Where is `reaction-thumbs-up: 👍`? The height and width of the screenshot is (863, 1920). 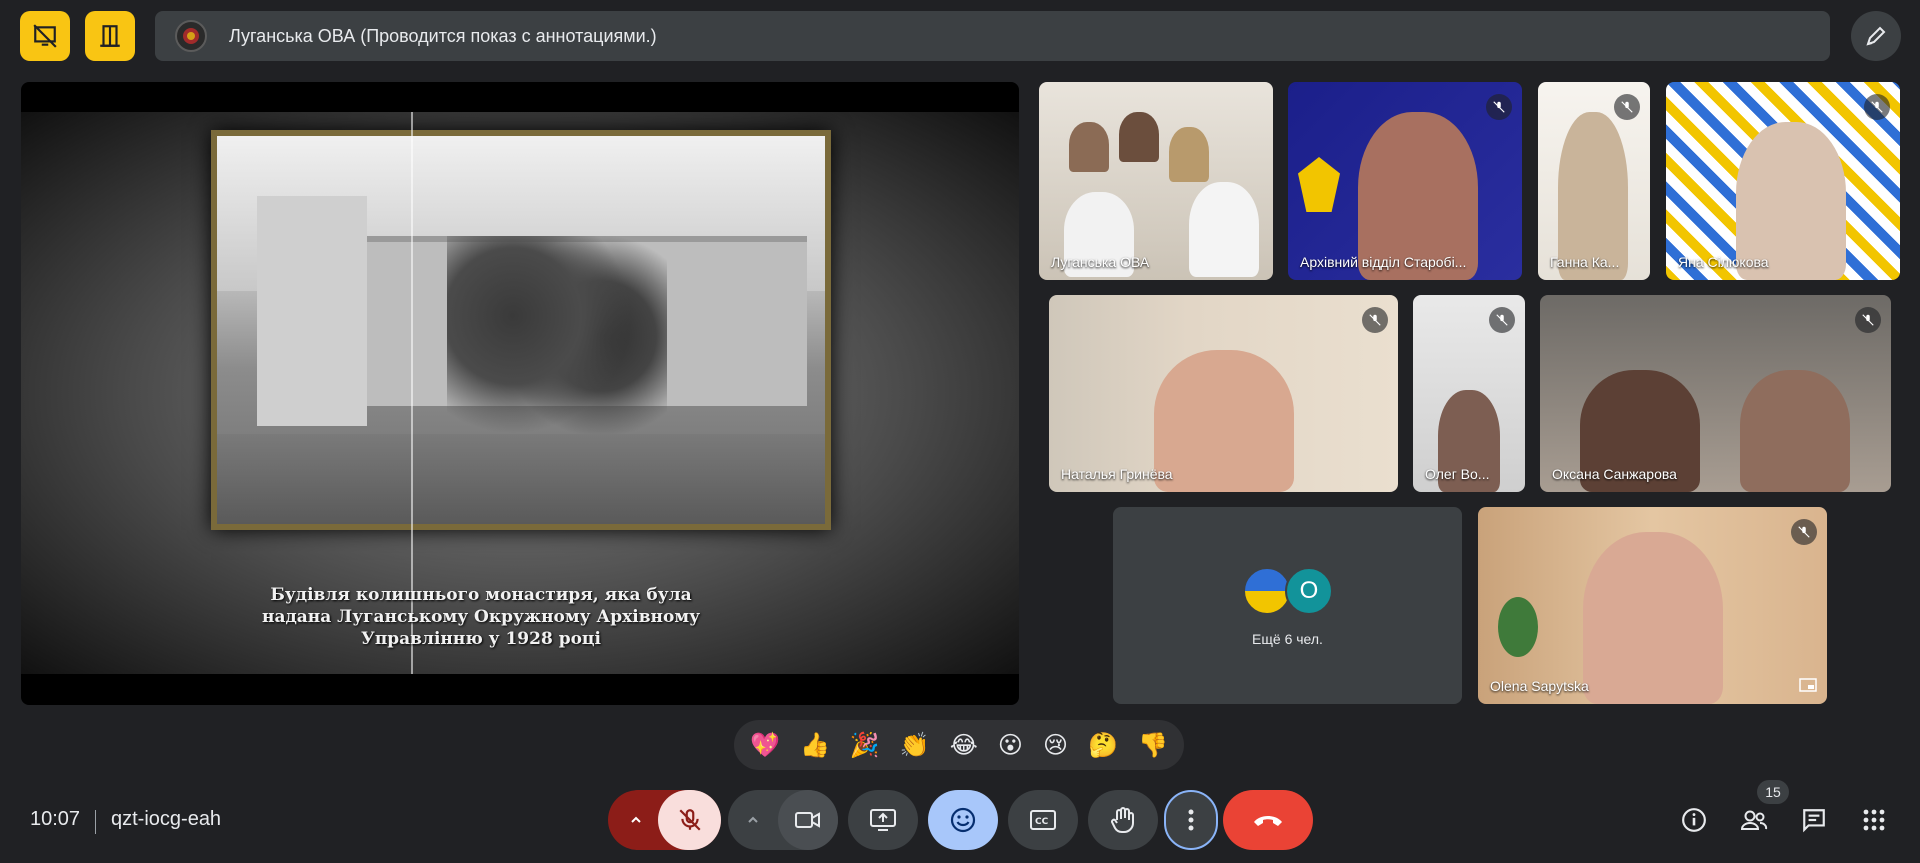 reaction-thumbs-up: 👍 is located at coordinates (815, 745).